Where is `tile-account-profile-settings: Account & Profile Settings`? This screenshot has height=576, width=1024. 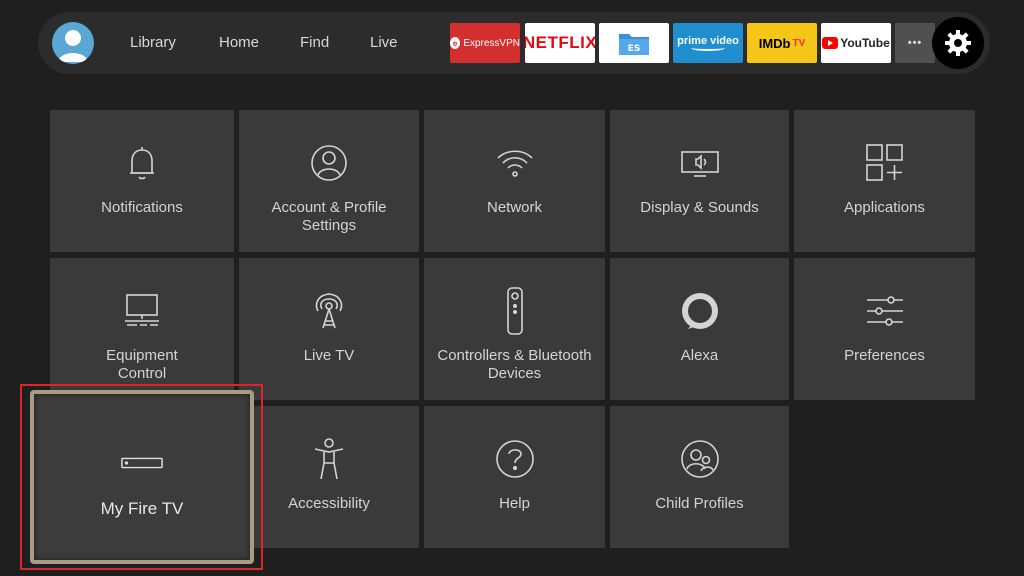
tile-account-profile-settings: Account & Profile Settings is located at coordinates (329, 181).